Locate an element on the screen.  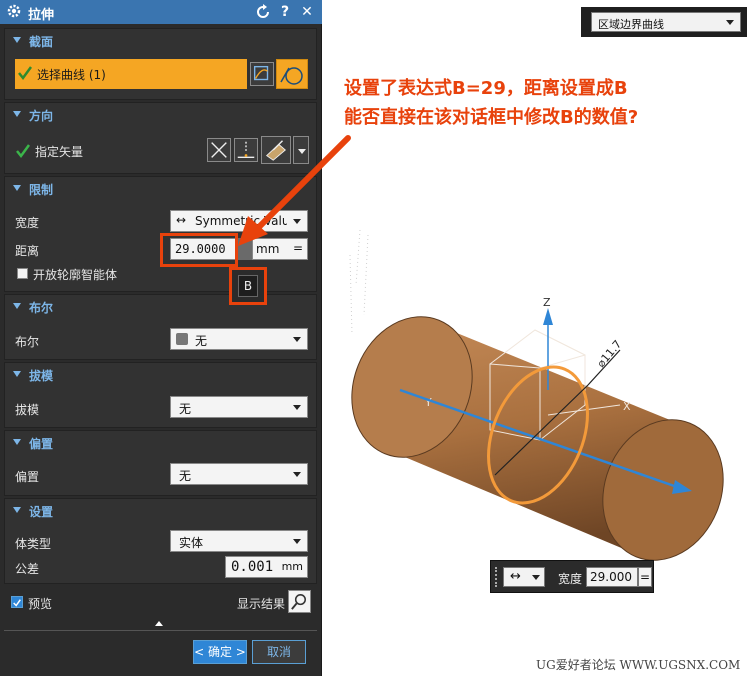
draft-label: 拔模 is located at coordinates (27, 410).